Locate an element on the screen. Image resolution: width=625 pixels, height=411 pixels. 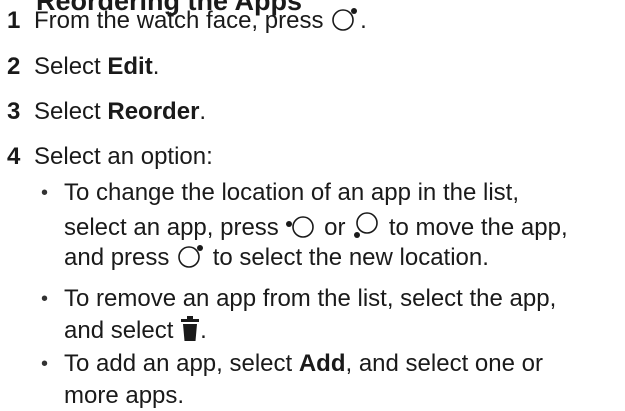
step-3: 3 Select Reorder. is located at coordinates (106, 112).